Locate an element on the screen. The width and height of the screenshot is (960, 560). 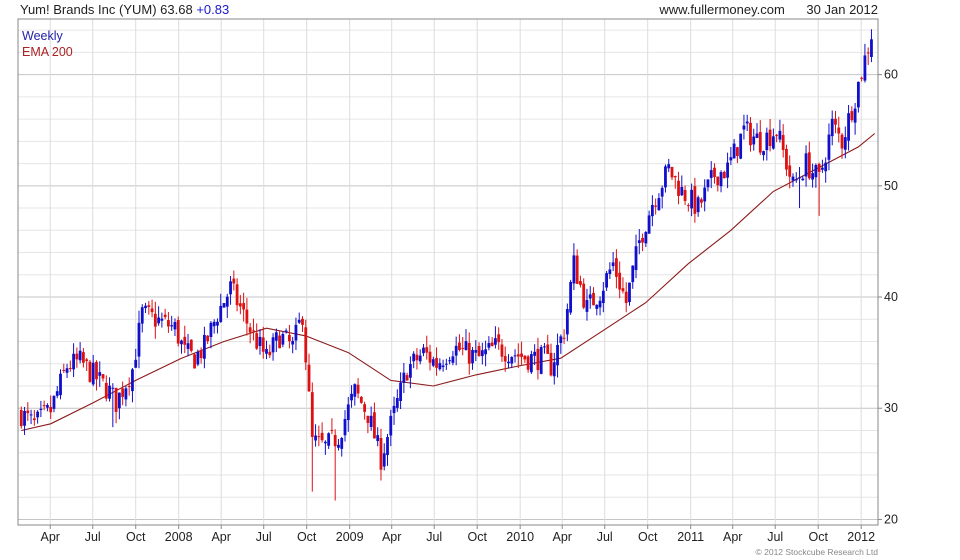
x-tick-label: 2010 is located at coordinates (520, 537).